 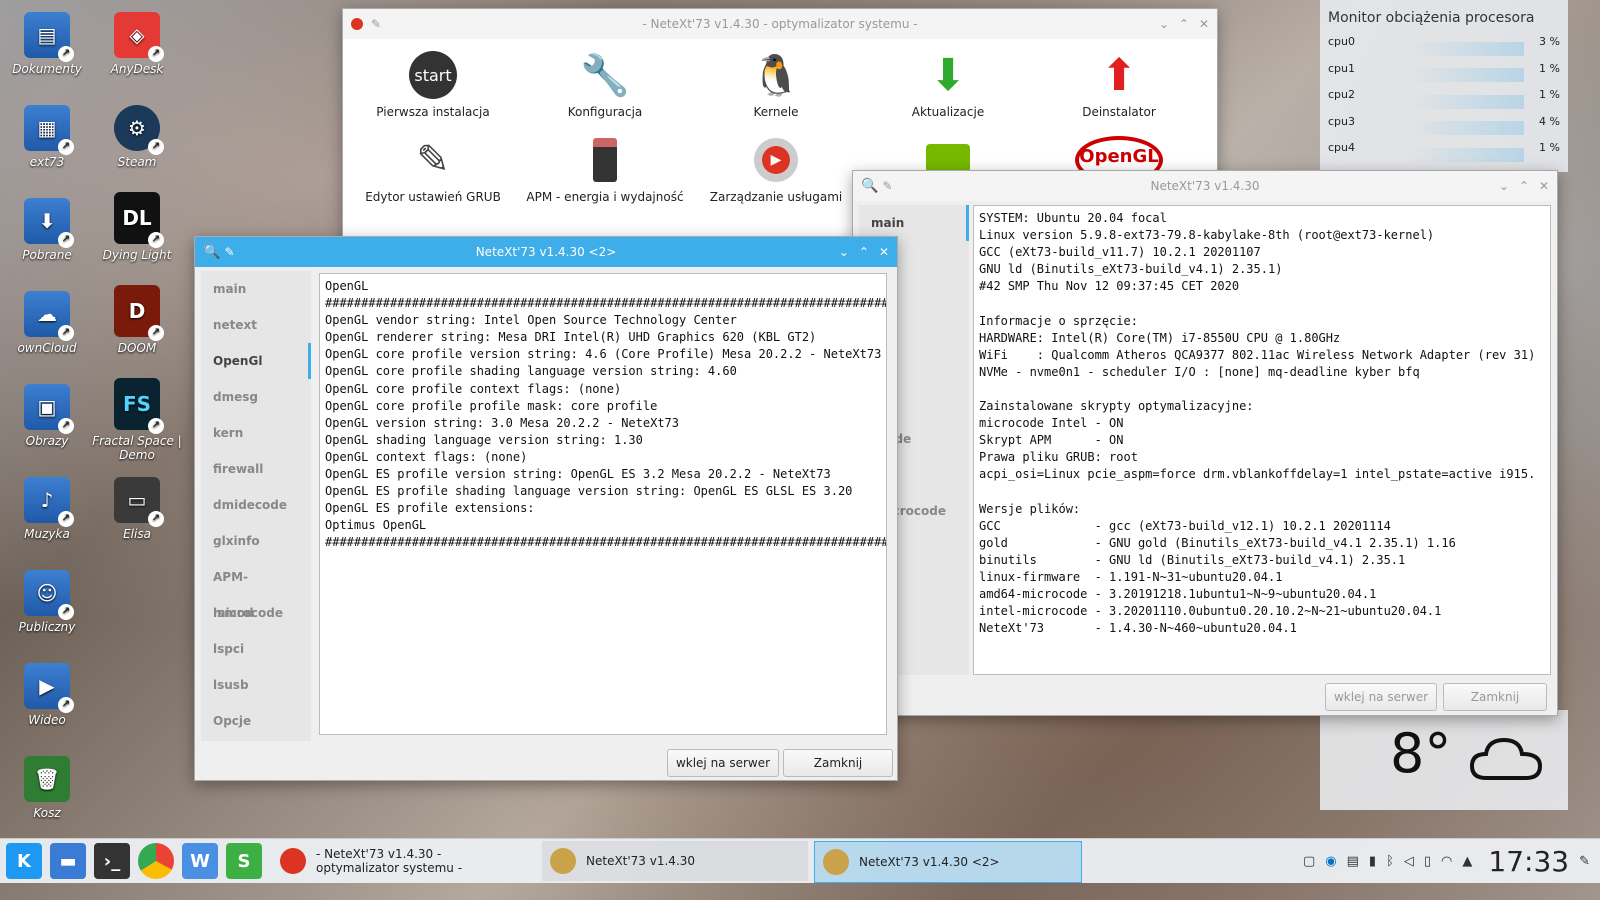 I want to click on nav-item-dmesg: dmesg, so click(x=256, y=397).